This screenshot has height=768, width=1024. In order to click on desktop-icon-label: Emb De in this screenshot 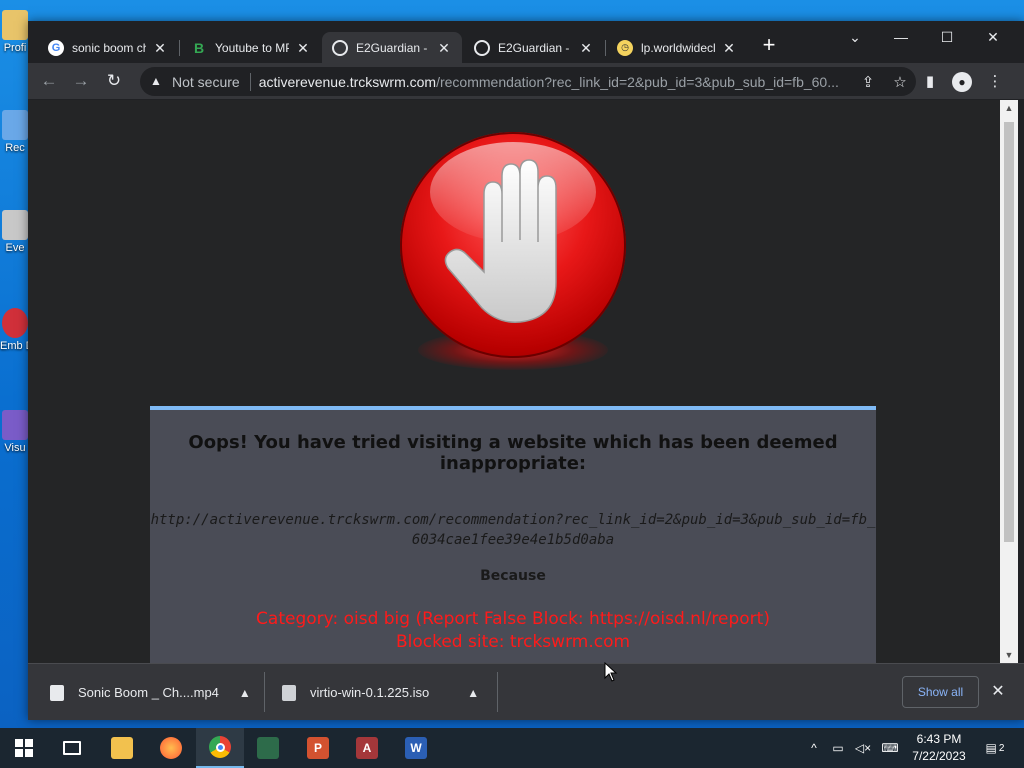, I will do `click(20, 346)`.